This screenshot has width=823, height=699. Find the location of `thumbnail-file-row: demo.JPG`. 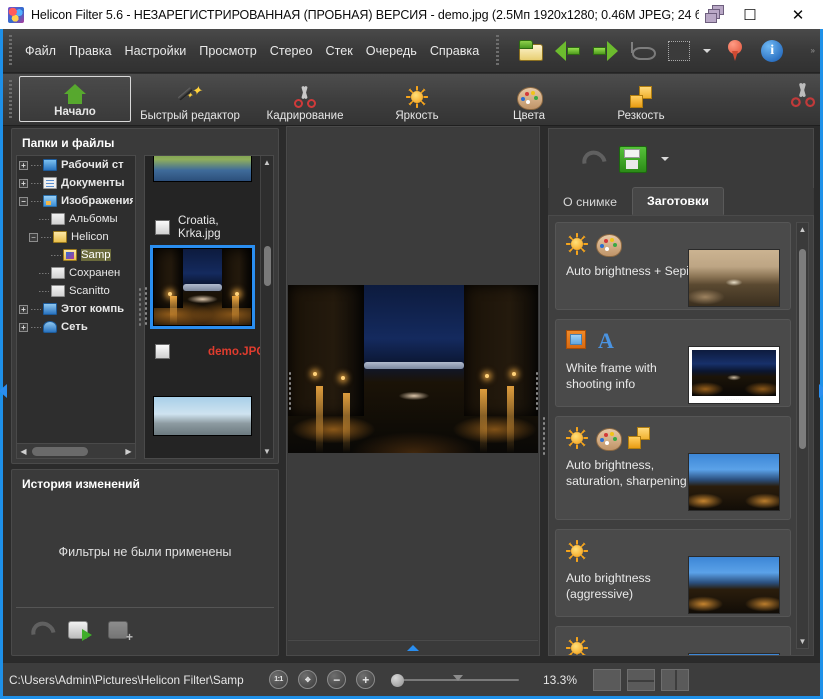

thumbnail-file-row: demo.JPG is located at coordinates (205, 351).